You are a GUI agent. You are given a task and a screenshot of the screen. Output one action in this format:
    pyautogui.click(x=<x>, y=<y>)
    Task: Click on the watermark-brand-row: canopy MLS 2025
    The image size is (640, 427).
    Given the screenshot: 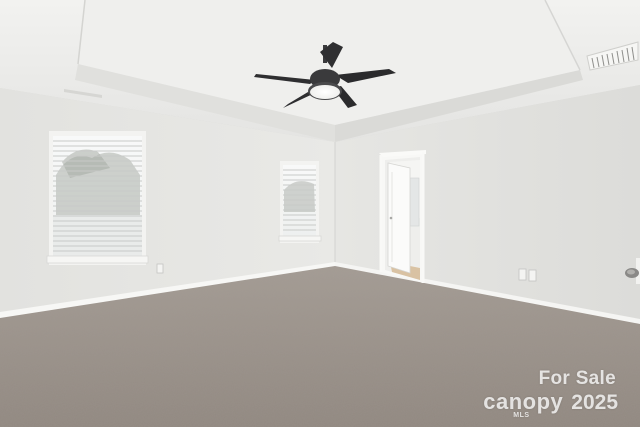 What is the action you would take?
    pyautogui.click(x=550, y=404)
    